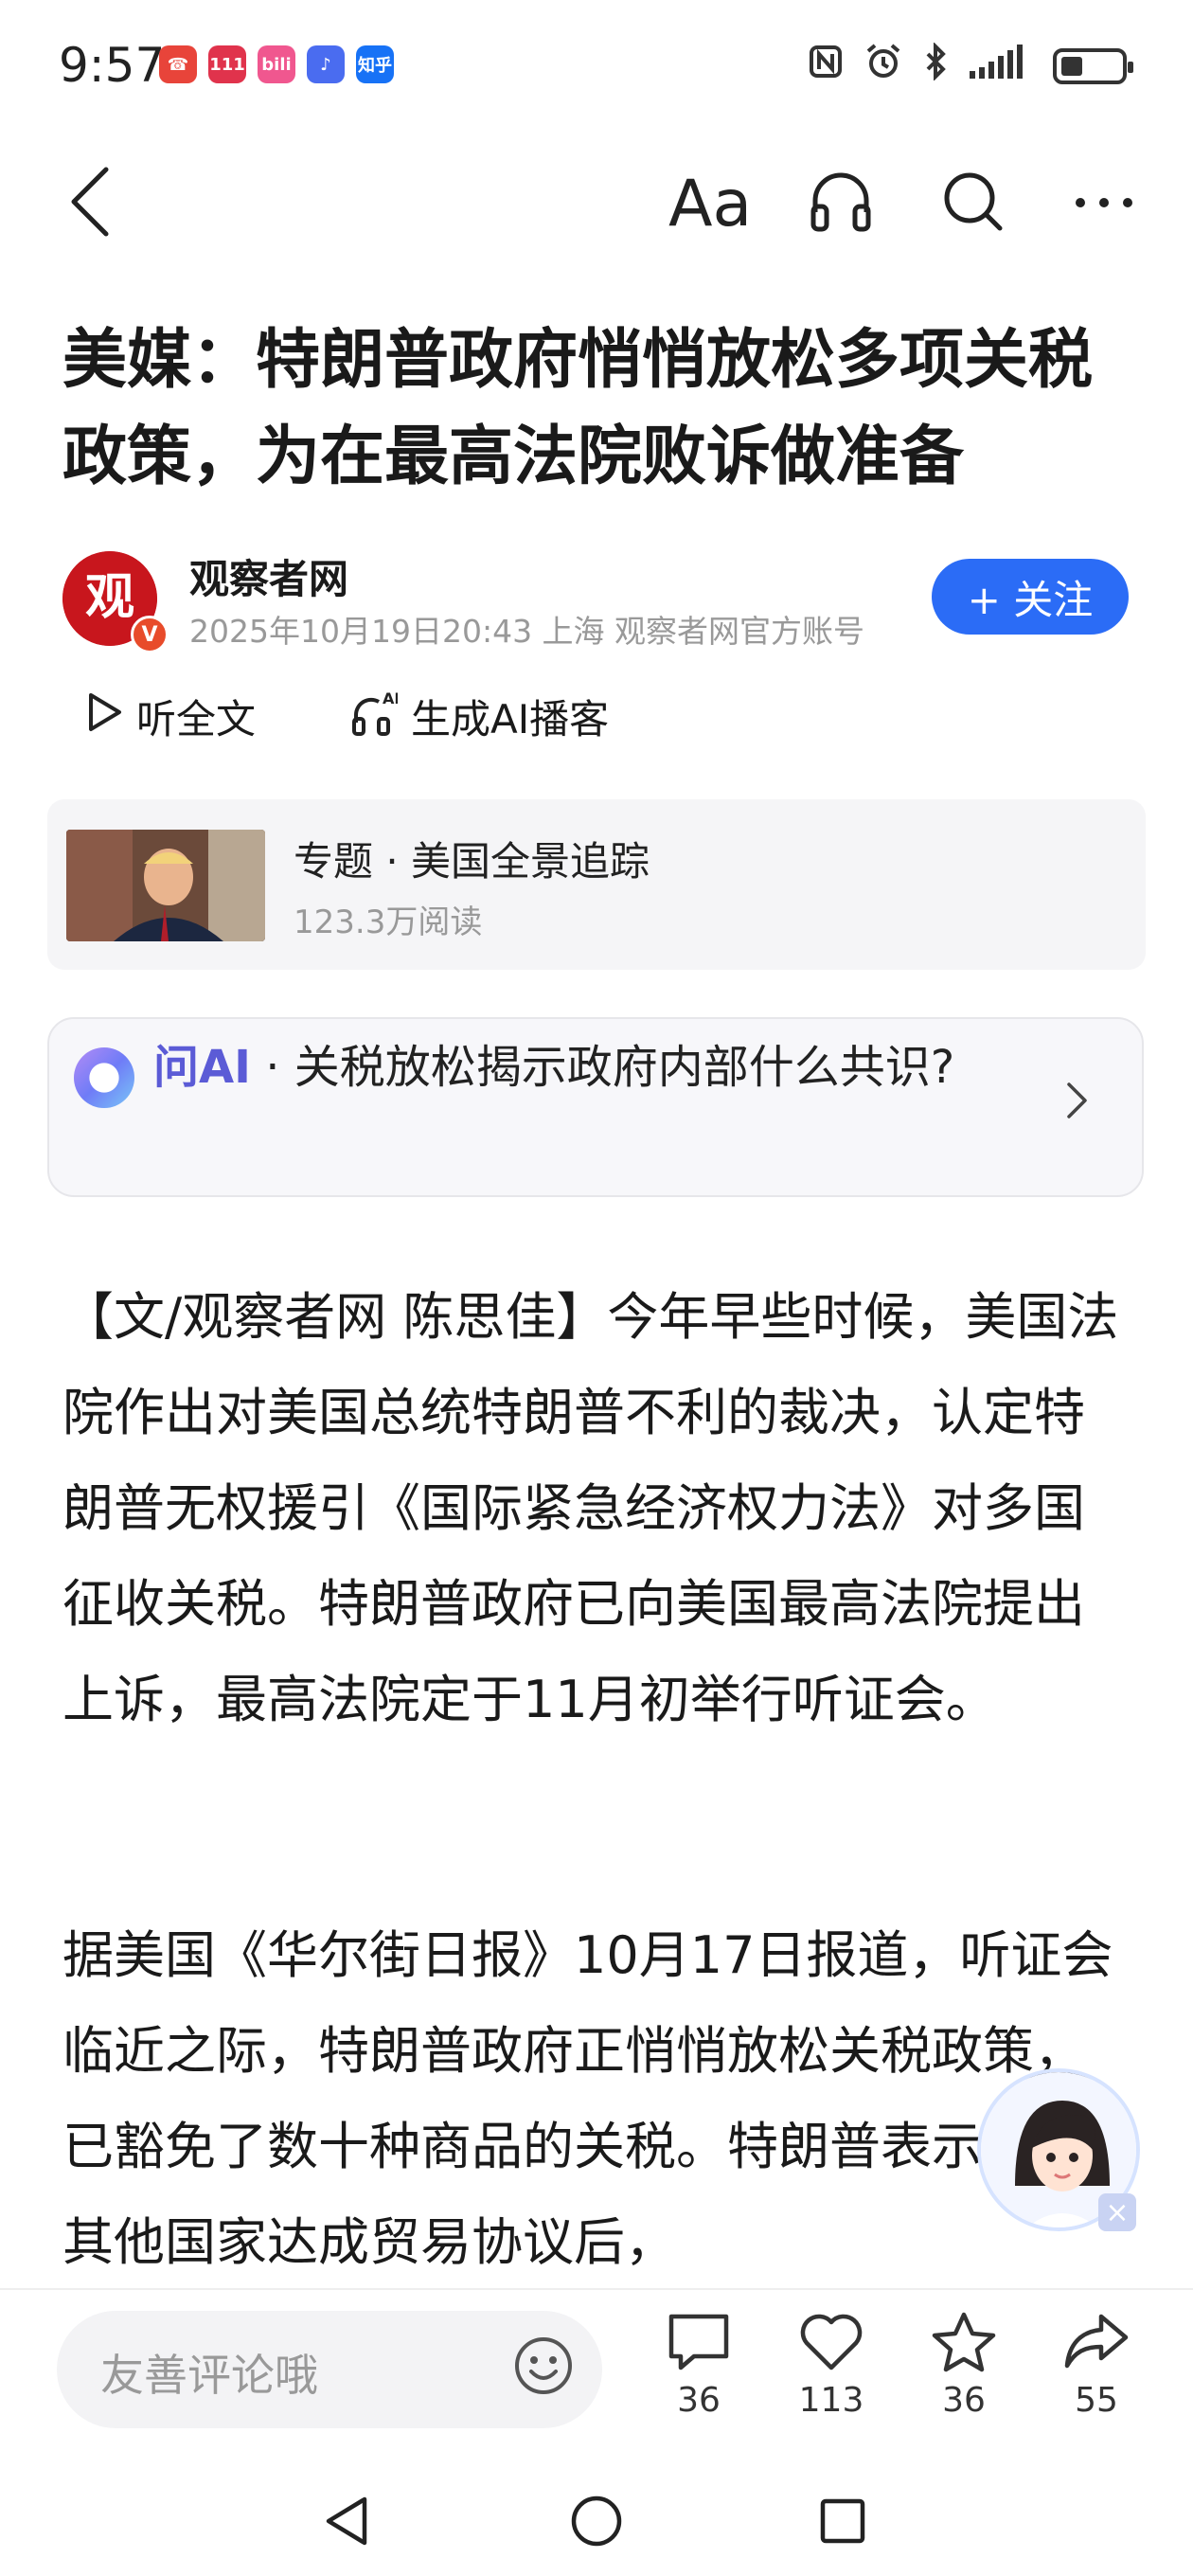  I want to click on verified-badge-icon: V, so click(150, 634).